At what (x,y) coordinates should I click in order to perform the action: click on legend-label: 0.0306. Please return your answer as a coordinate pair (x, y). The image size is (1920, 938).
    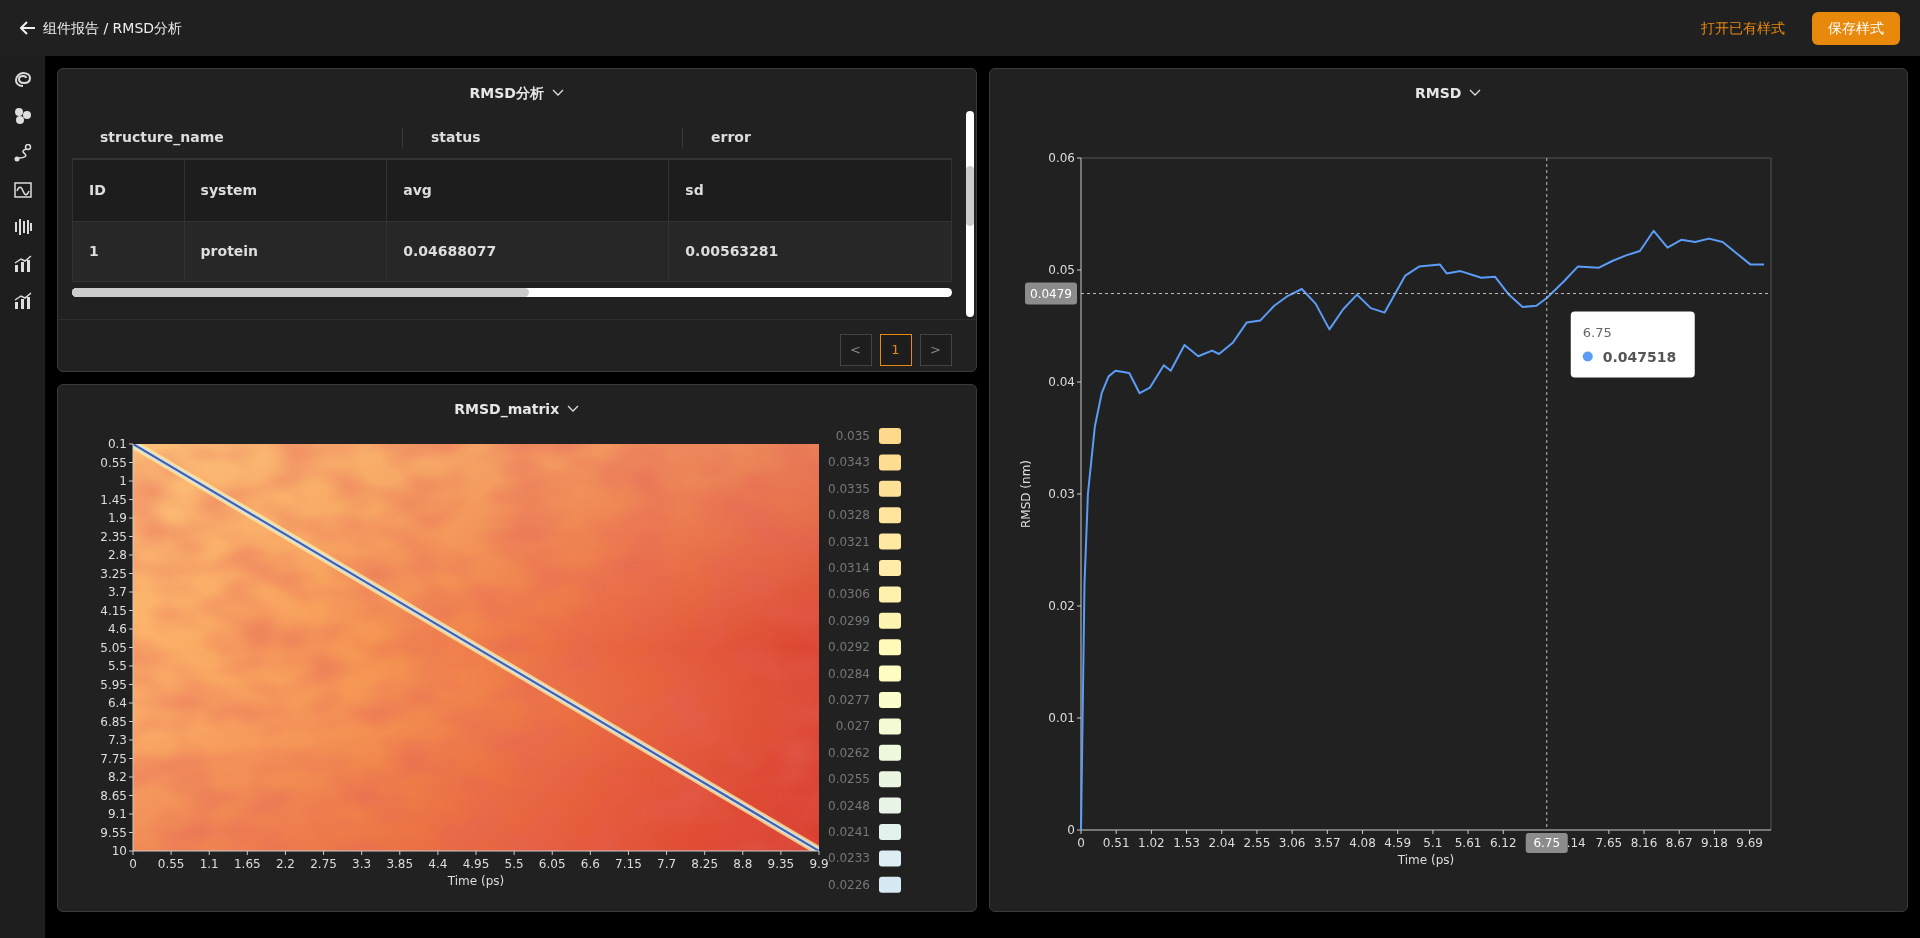
    Looking at the image, I should click on (849, 594).